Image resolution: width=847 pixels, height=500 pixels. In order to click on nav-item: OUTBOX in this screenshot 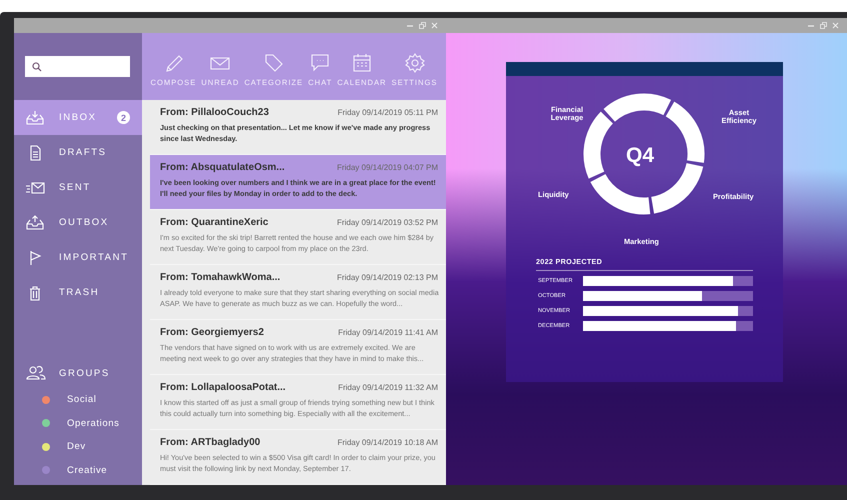, I will do `click(78, 222)`.